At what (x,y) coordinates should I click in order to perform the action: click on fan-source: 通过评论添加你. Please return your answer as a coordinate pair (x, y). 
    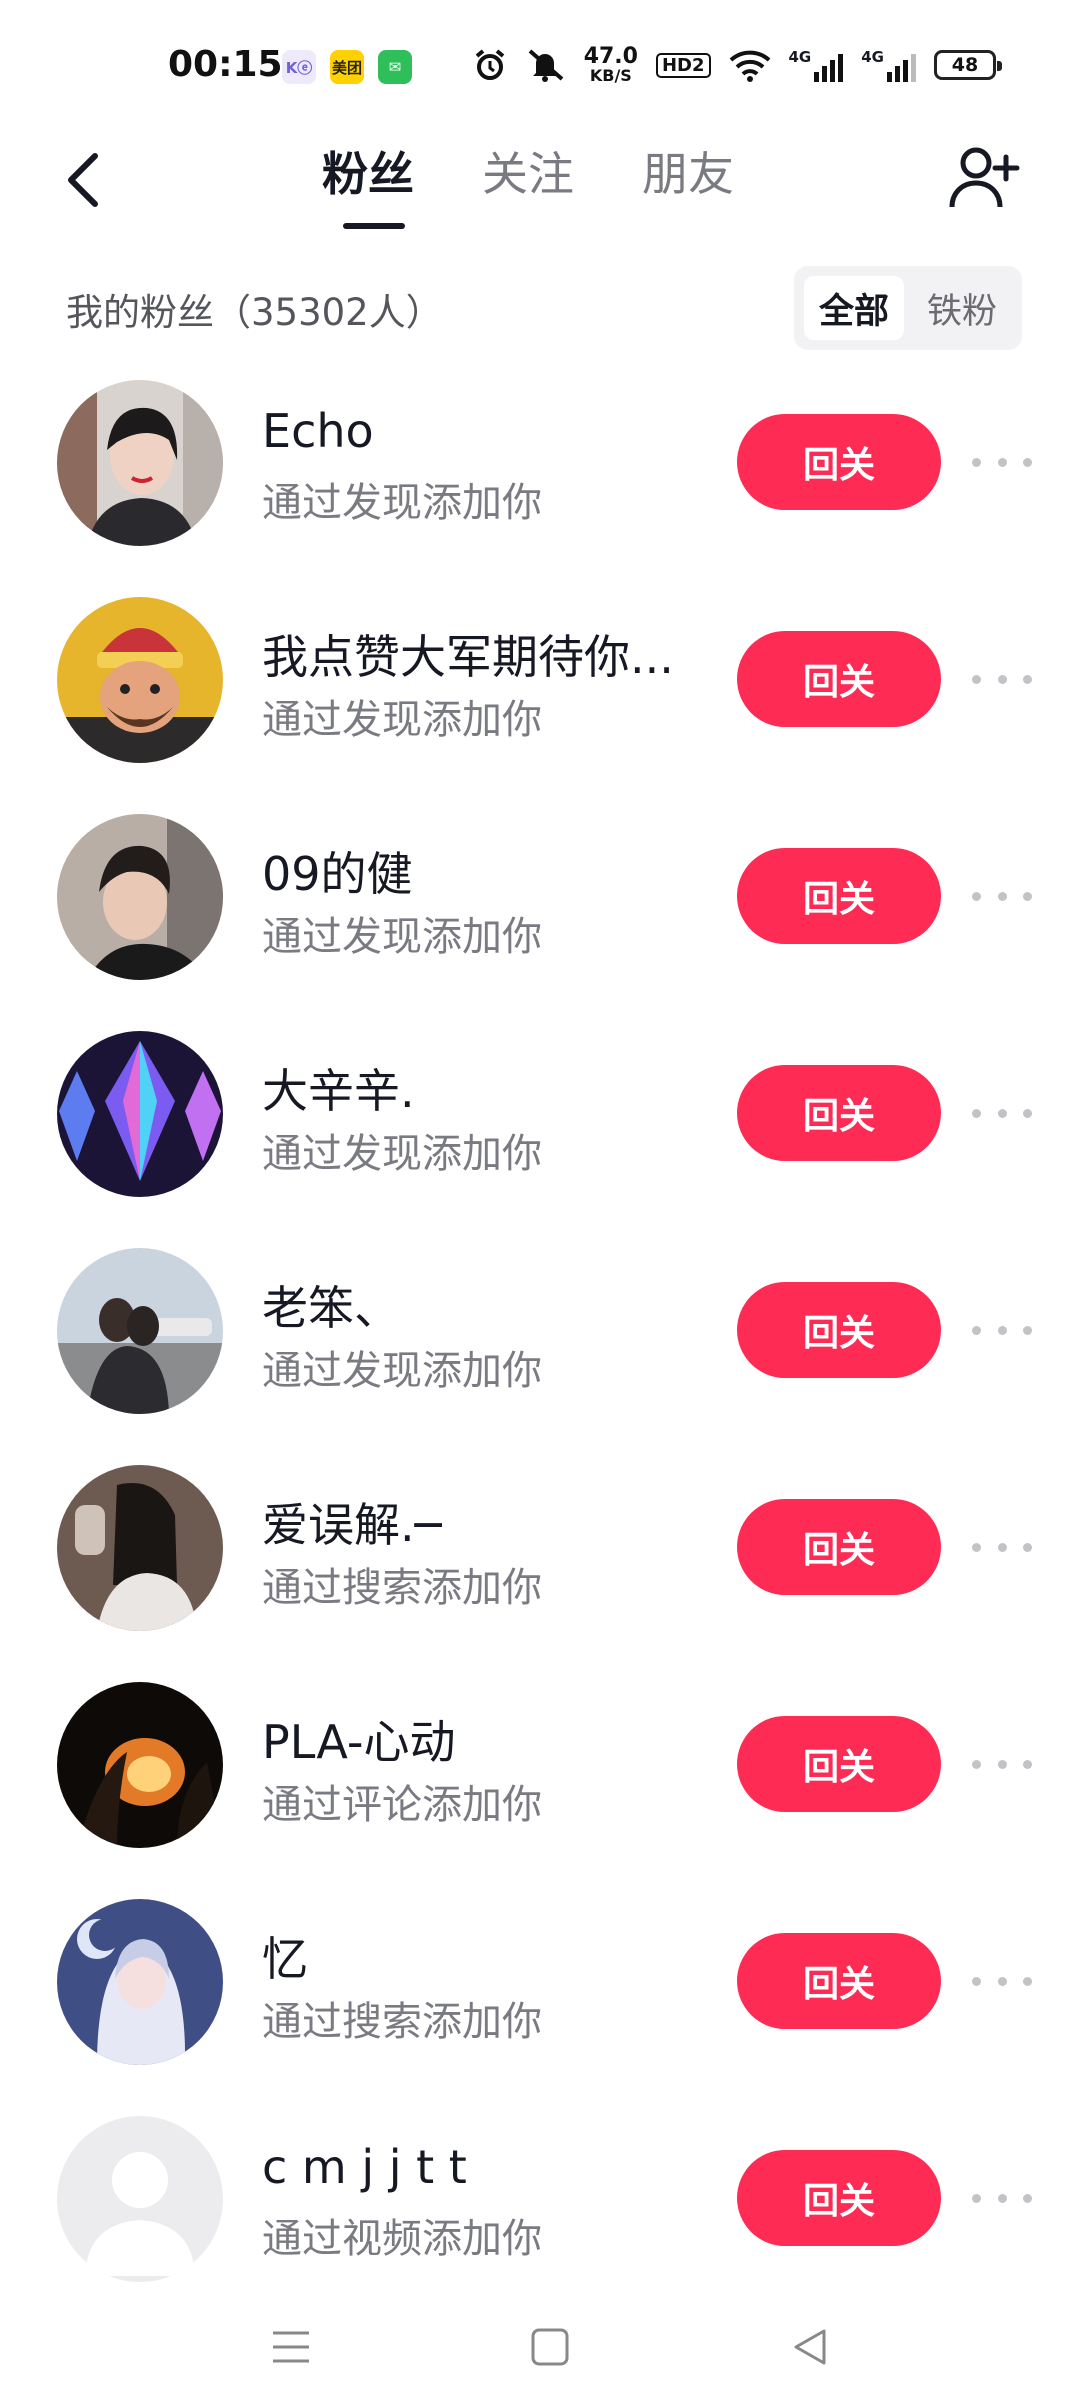
    Looking at the image, I should click on (402, 1805).